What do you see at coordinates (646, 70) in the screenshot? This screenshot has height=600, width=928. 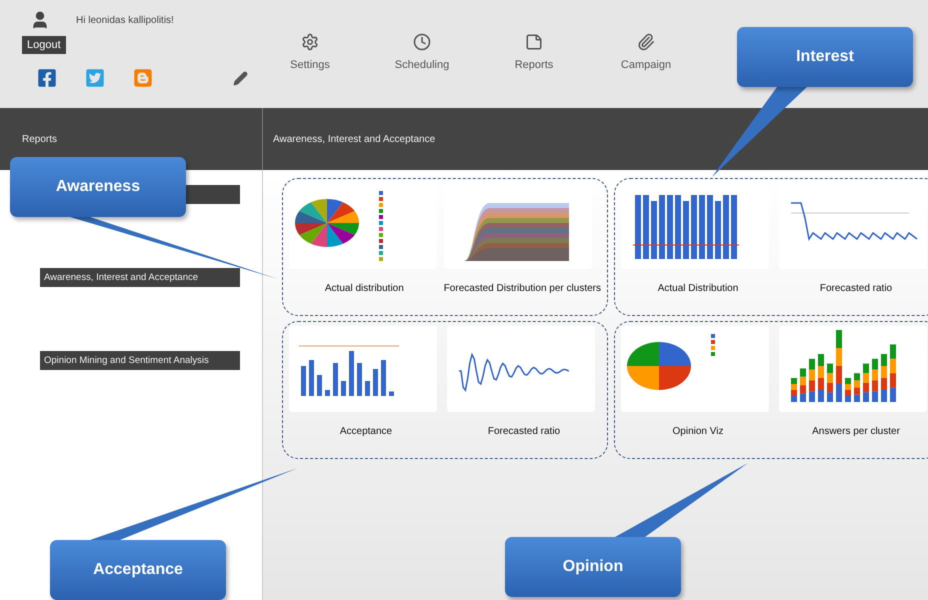 I see `nav-item: Campaign` at bounding box center [646, 70].